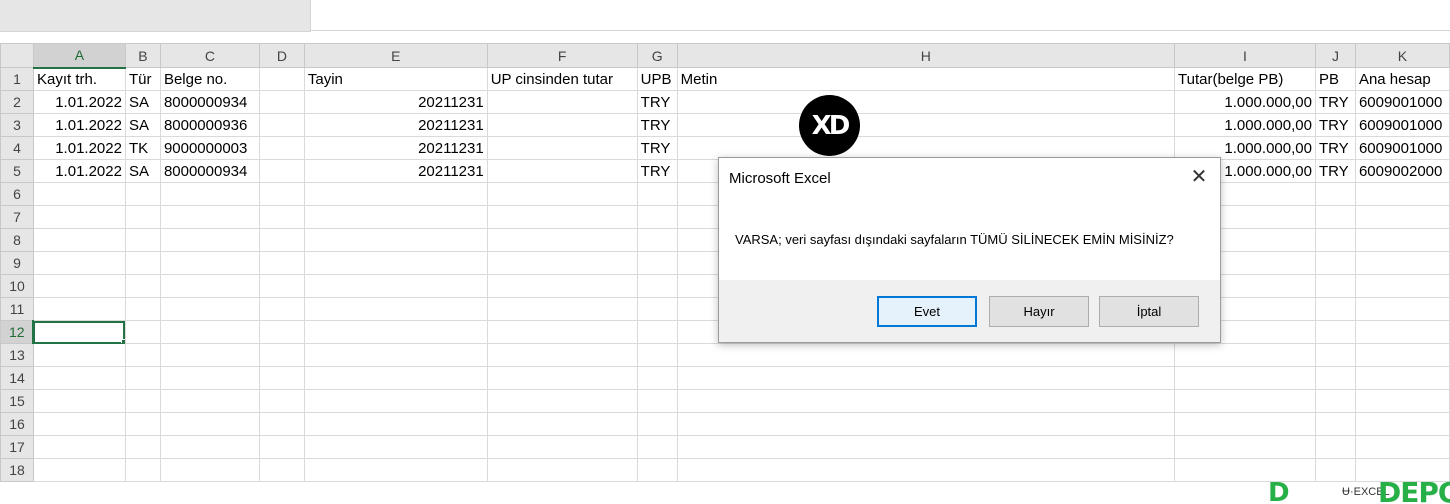 This screenshot has width=1450, height=504. I want to click on cell-g2: TRY, so click(657, 102).